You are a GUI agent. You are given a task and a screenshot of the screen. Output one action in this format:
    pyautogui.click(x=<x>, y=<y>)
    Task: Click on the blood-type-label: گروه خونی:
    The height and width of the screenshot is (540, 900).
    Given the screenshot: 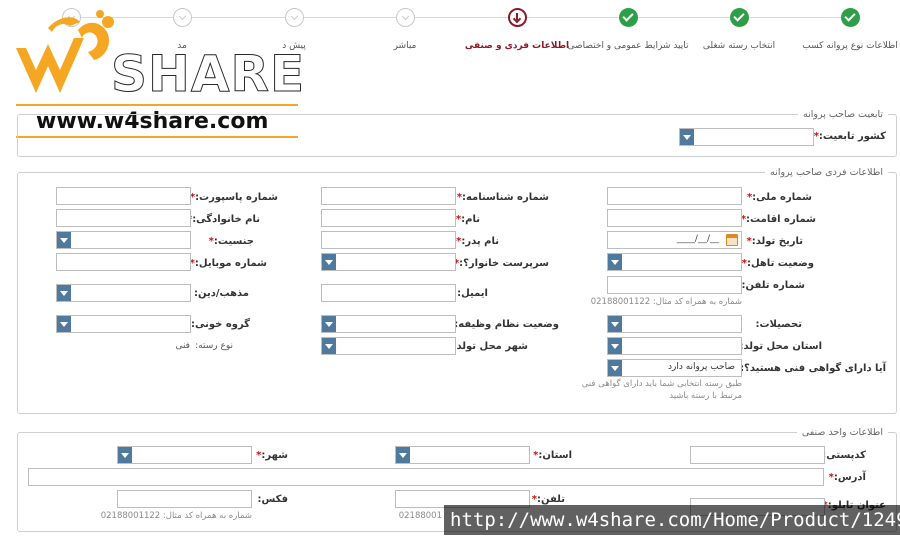 What is the action you would take?
    pyautogui.click(x=220, y=324)
    